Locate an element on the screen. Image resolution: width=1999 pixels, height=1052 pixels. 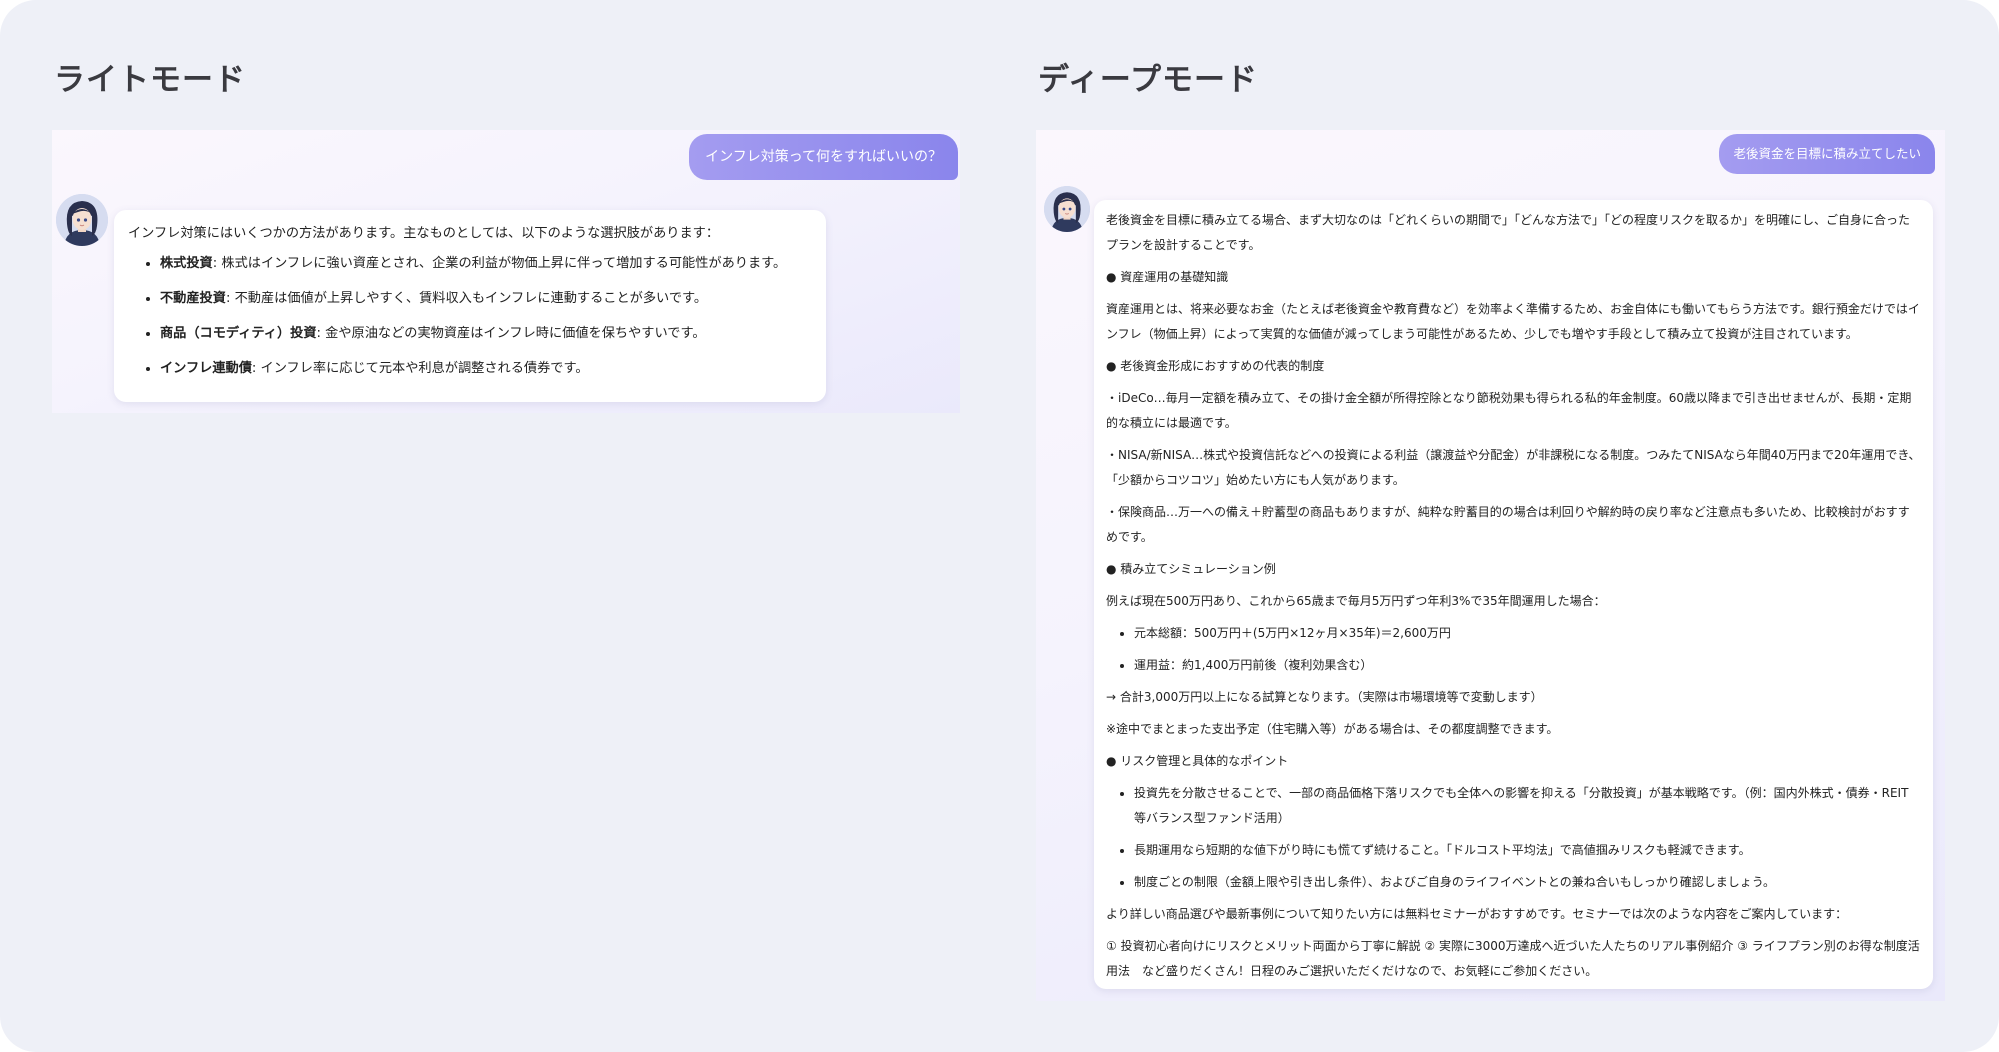
item-term: 株式投資 is located at coordinates (186, 263).